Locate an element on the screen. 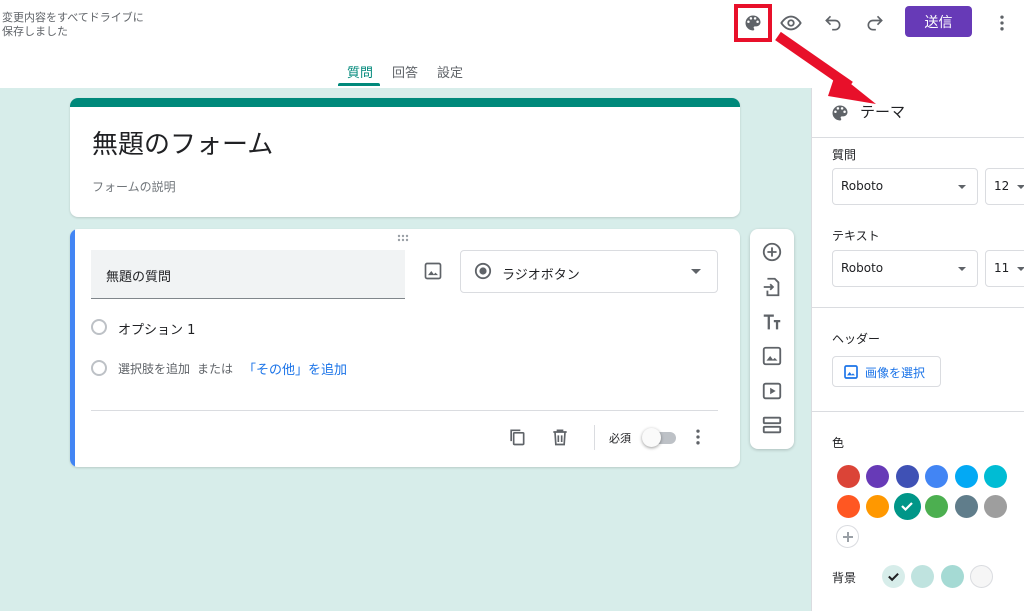 The image size is (1024, 611). tab-settings: 設定 is located at coordinates (450, 71).